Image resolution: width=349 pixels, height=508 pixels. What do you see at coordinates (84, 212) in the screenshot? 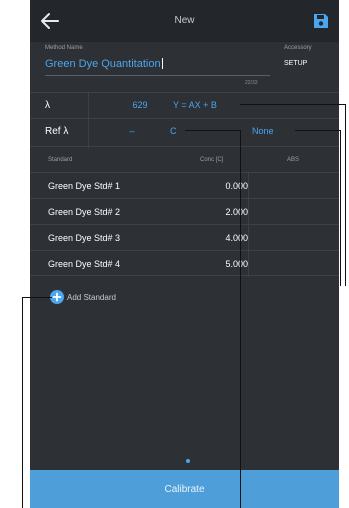
I see `standard-name: Green Dye Std# 2` at bounding box center [84, 212].